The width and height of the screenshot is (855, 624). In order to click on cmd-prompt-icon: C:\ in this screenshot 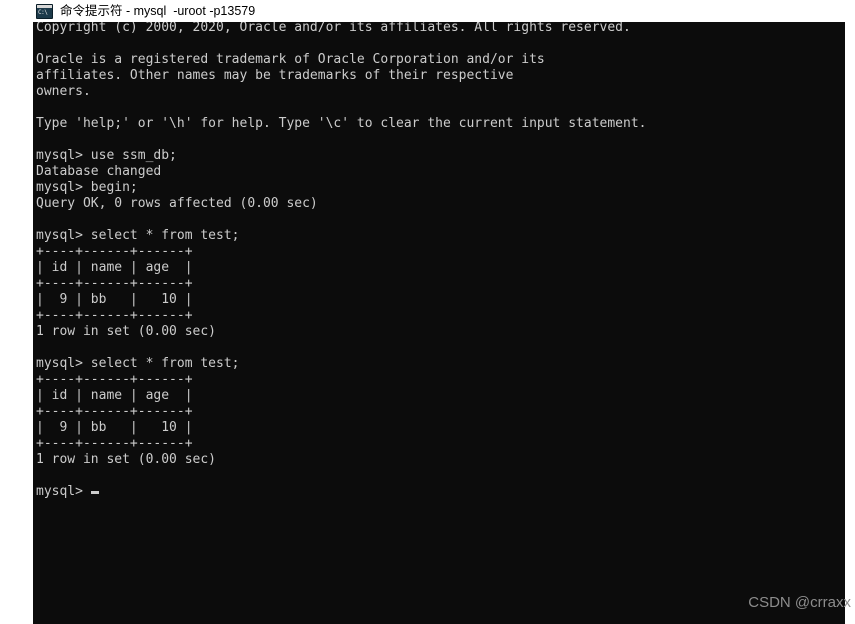, I will do `click(44, 11)`.